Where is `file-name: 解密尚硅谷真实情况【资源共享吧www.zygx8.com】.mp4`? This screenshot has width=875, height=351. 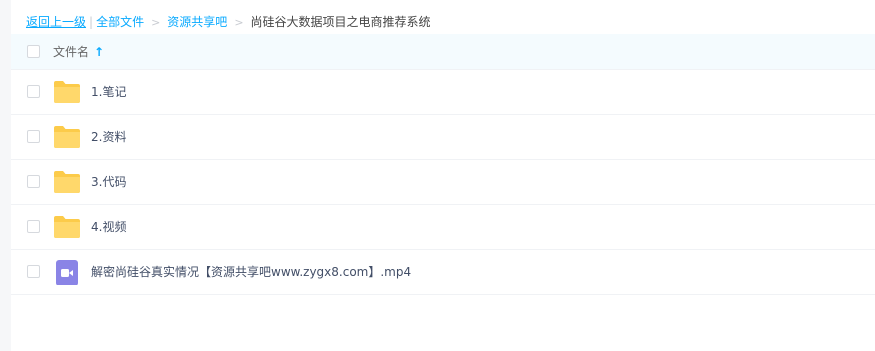
file-name: 解密尚硅谷真实情况【资源共享吧www.zygx8.com】.mp4 is located at coordinates (251, 272).